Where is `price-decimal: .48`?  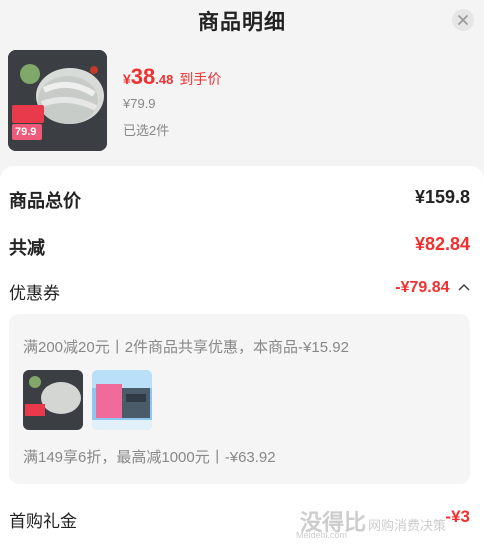
price-decimal: .48 is located at coordinates (164, 79).